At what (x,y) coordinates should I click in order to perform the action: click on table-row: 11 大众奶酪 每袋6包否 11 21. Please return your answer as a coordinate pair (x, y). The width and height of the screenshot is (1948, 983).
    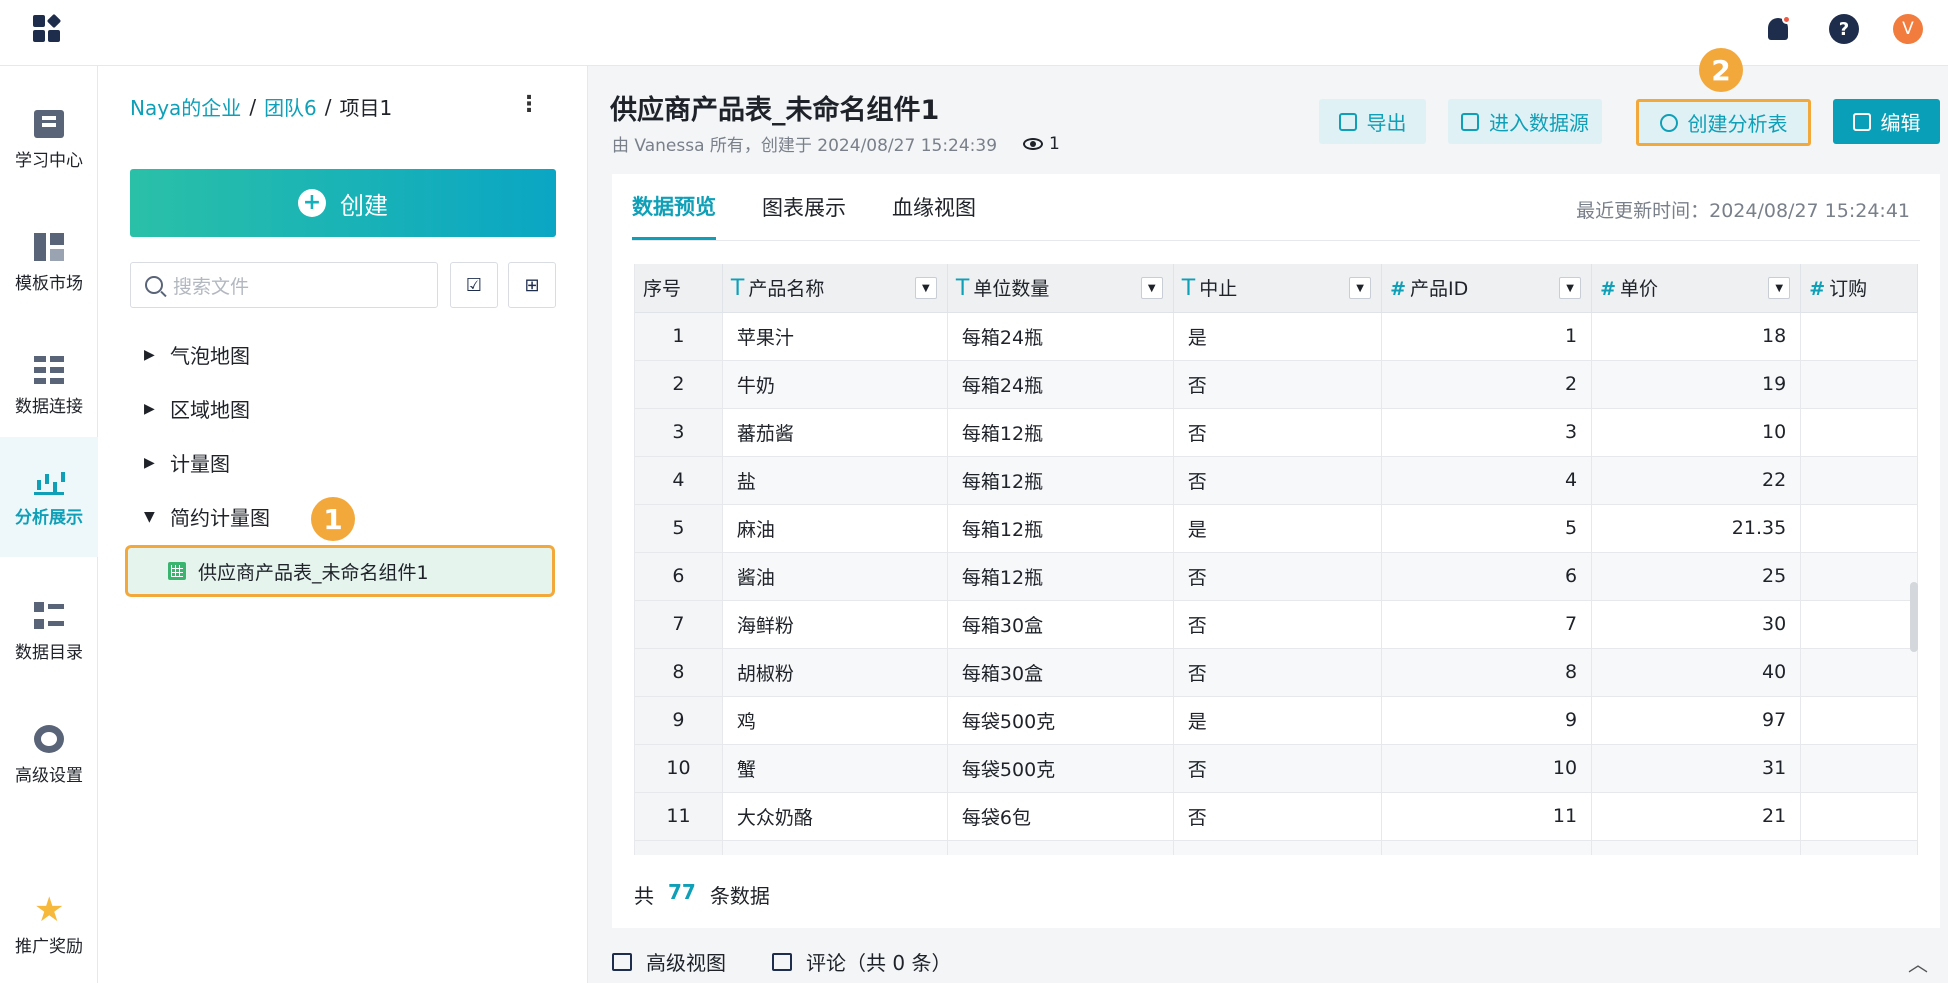
    Looking at the image, I should click on (1276, 816).